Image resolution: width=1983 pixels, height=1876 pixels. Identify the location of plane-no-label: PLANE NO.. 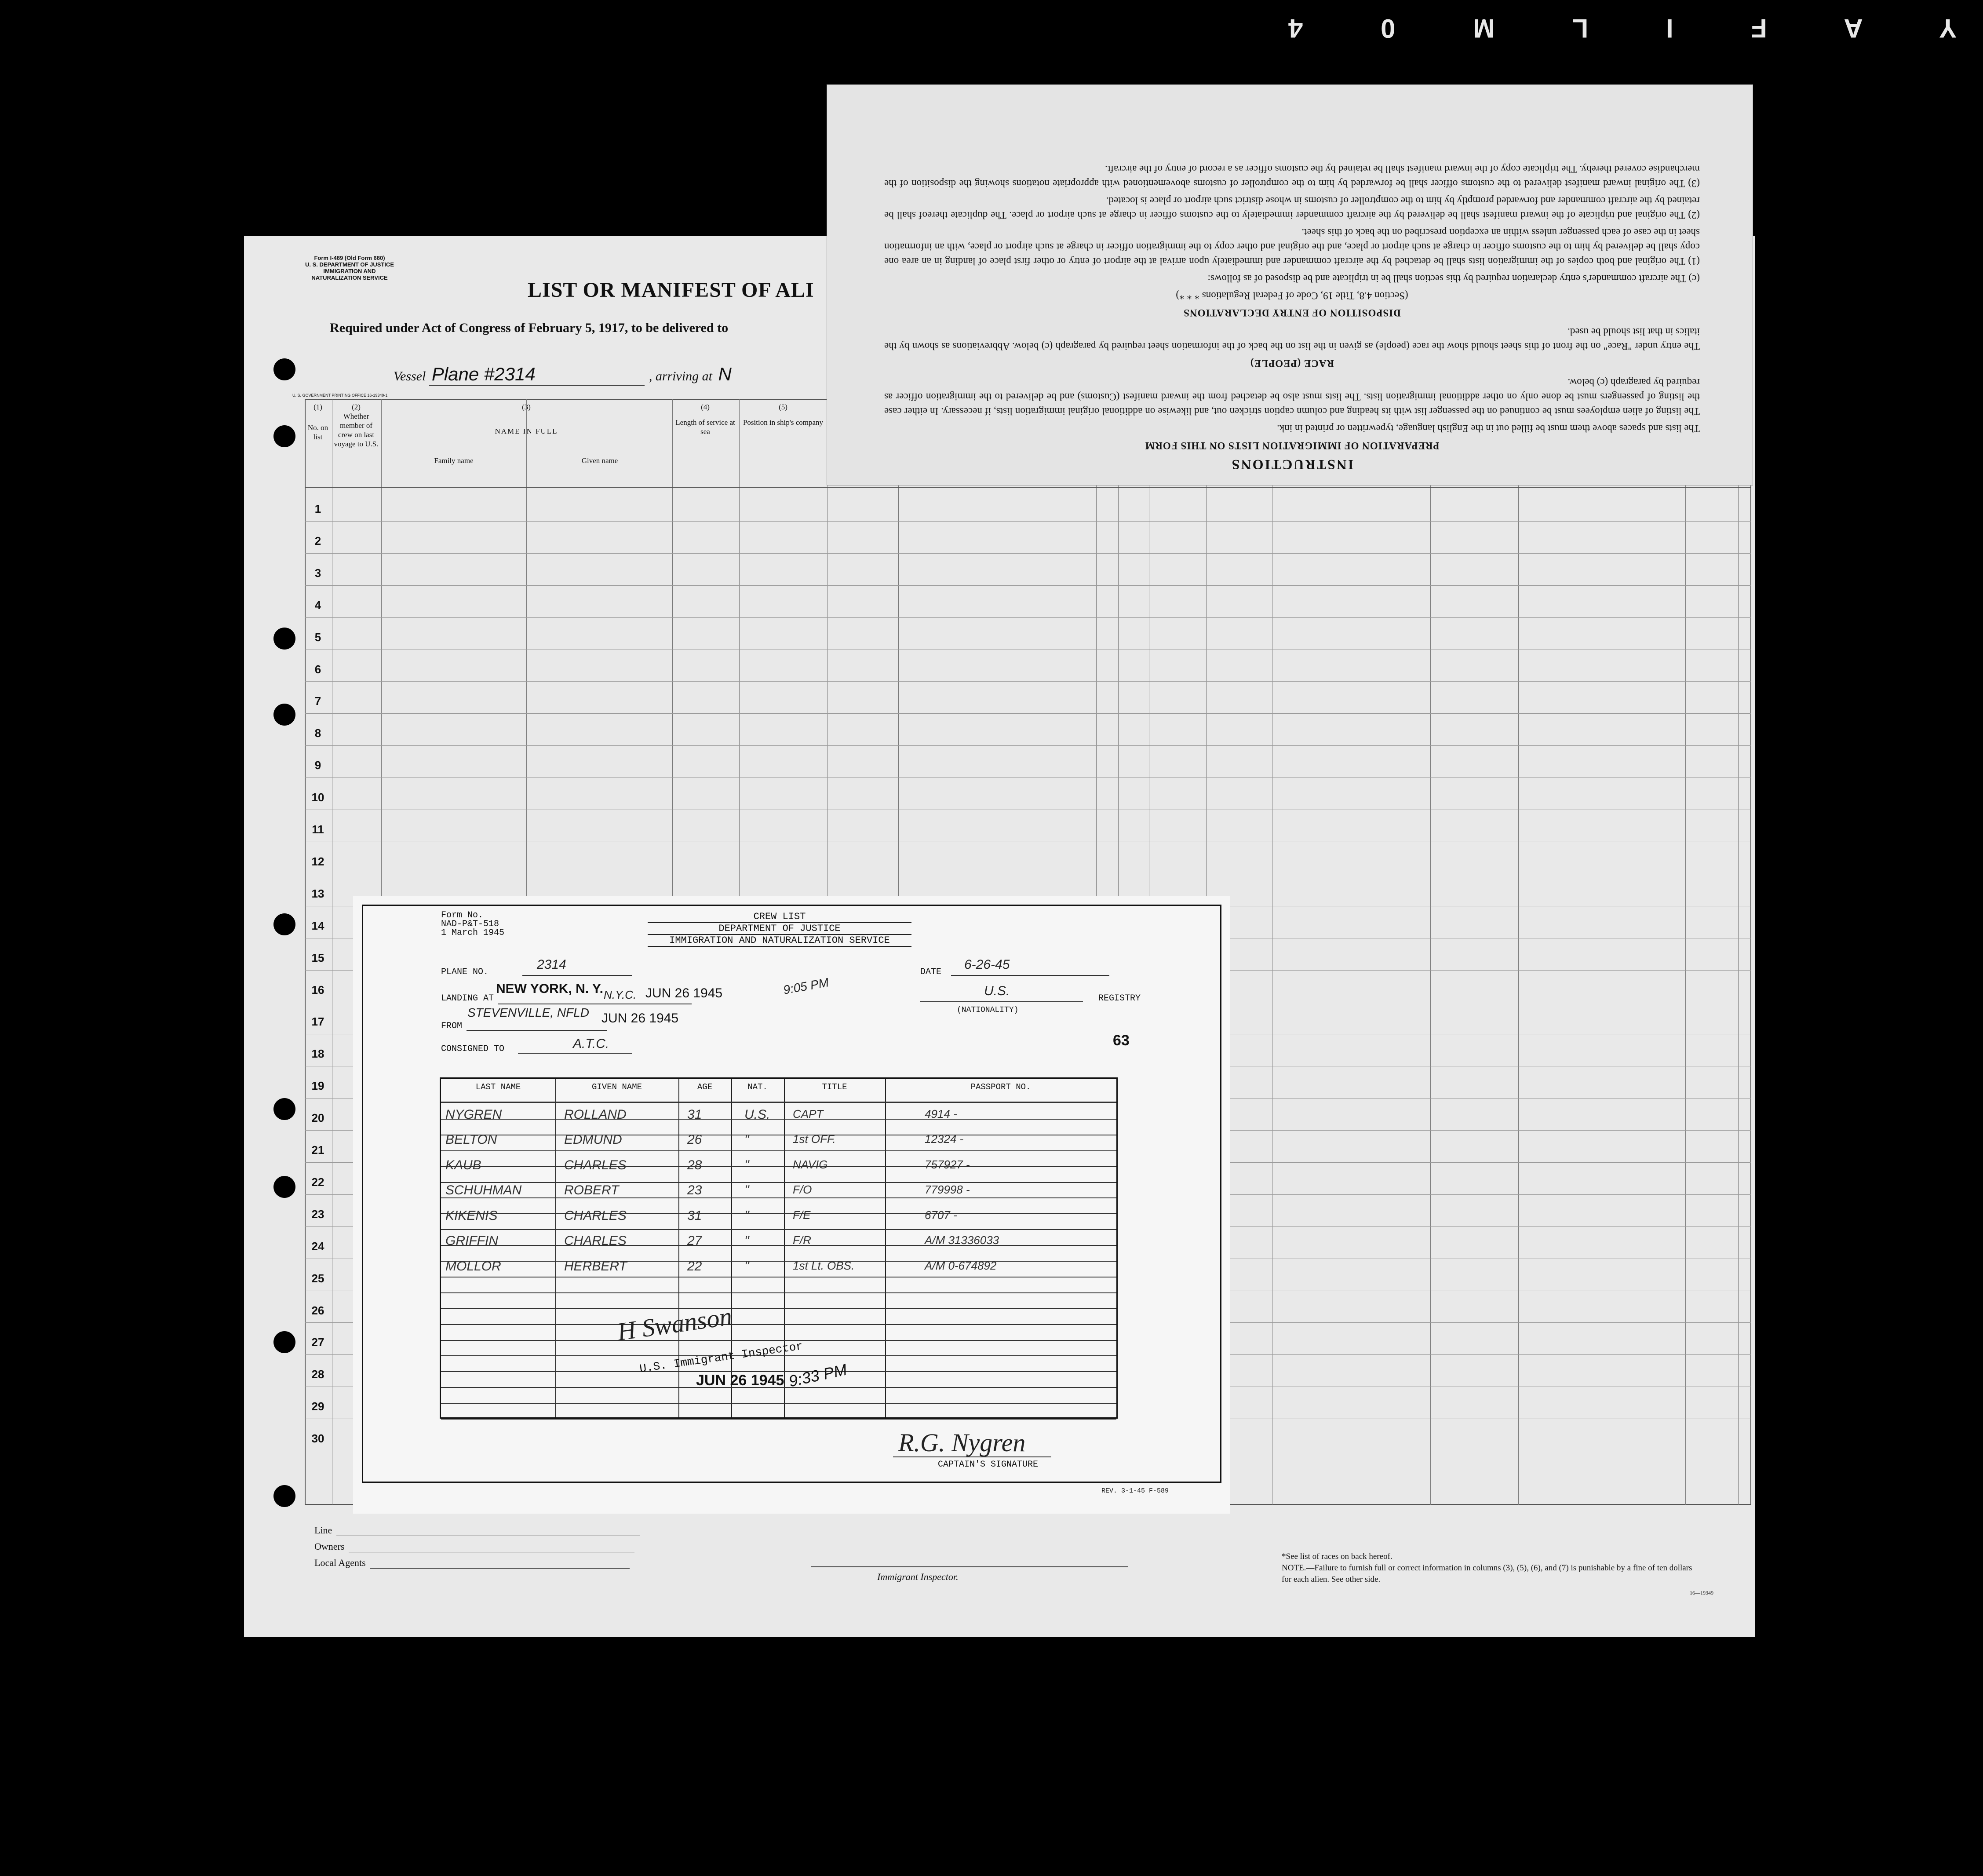
(465, 972).